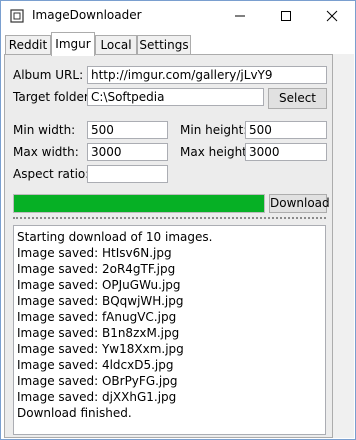 Image resolution: width=356 pixels, height=440 pixels. Describe the element at coordinates (99, 285) in the screenshot. I see `log-line: Image saved: OPJuGWu.jpg` at that location.